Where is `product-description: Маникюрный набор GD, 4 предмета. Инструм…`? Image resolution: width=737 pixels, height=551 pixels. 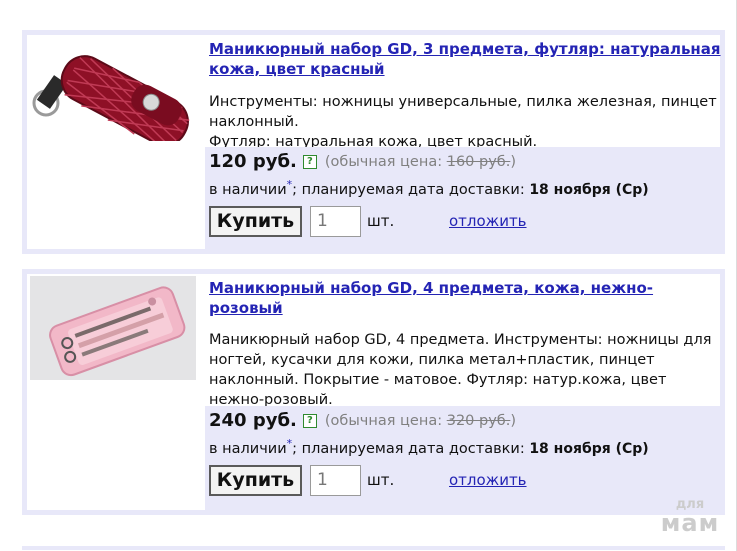
product-description: Маникюрный набор GD, 4 предмета. Инструм… is located at coordinates (466, 370).